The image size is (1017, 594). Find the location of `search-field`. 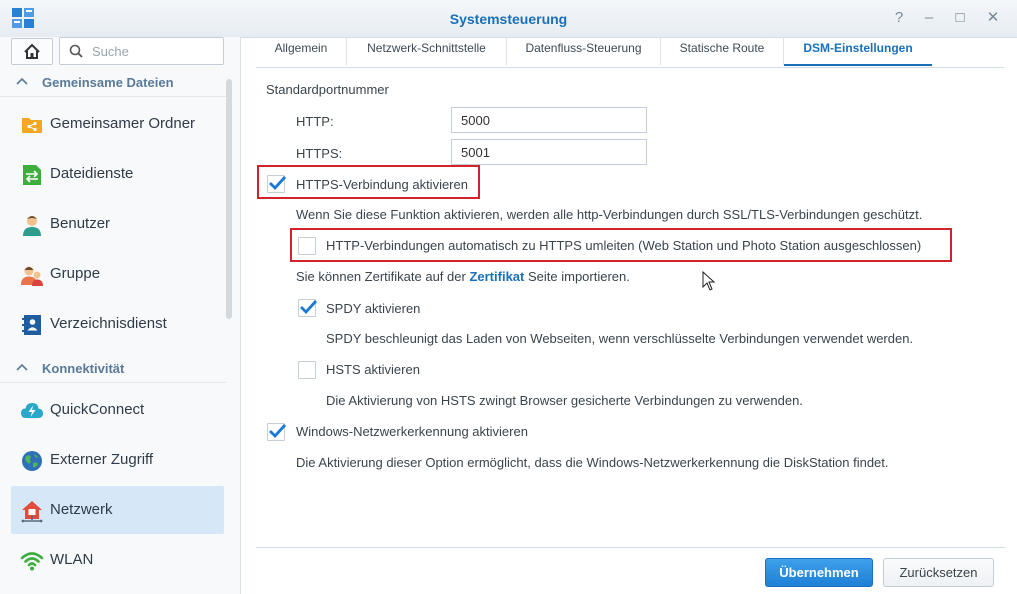

search-field is located at coordinates (141, 51).